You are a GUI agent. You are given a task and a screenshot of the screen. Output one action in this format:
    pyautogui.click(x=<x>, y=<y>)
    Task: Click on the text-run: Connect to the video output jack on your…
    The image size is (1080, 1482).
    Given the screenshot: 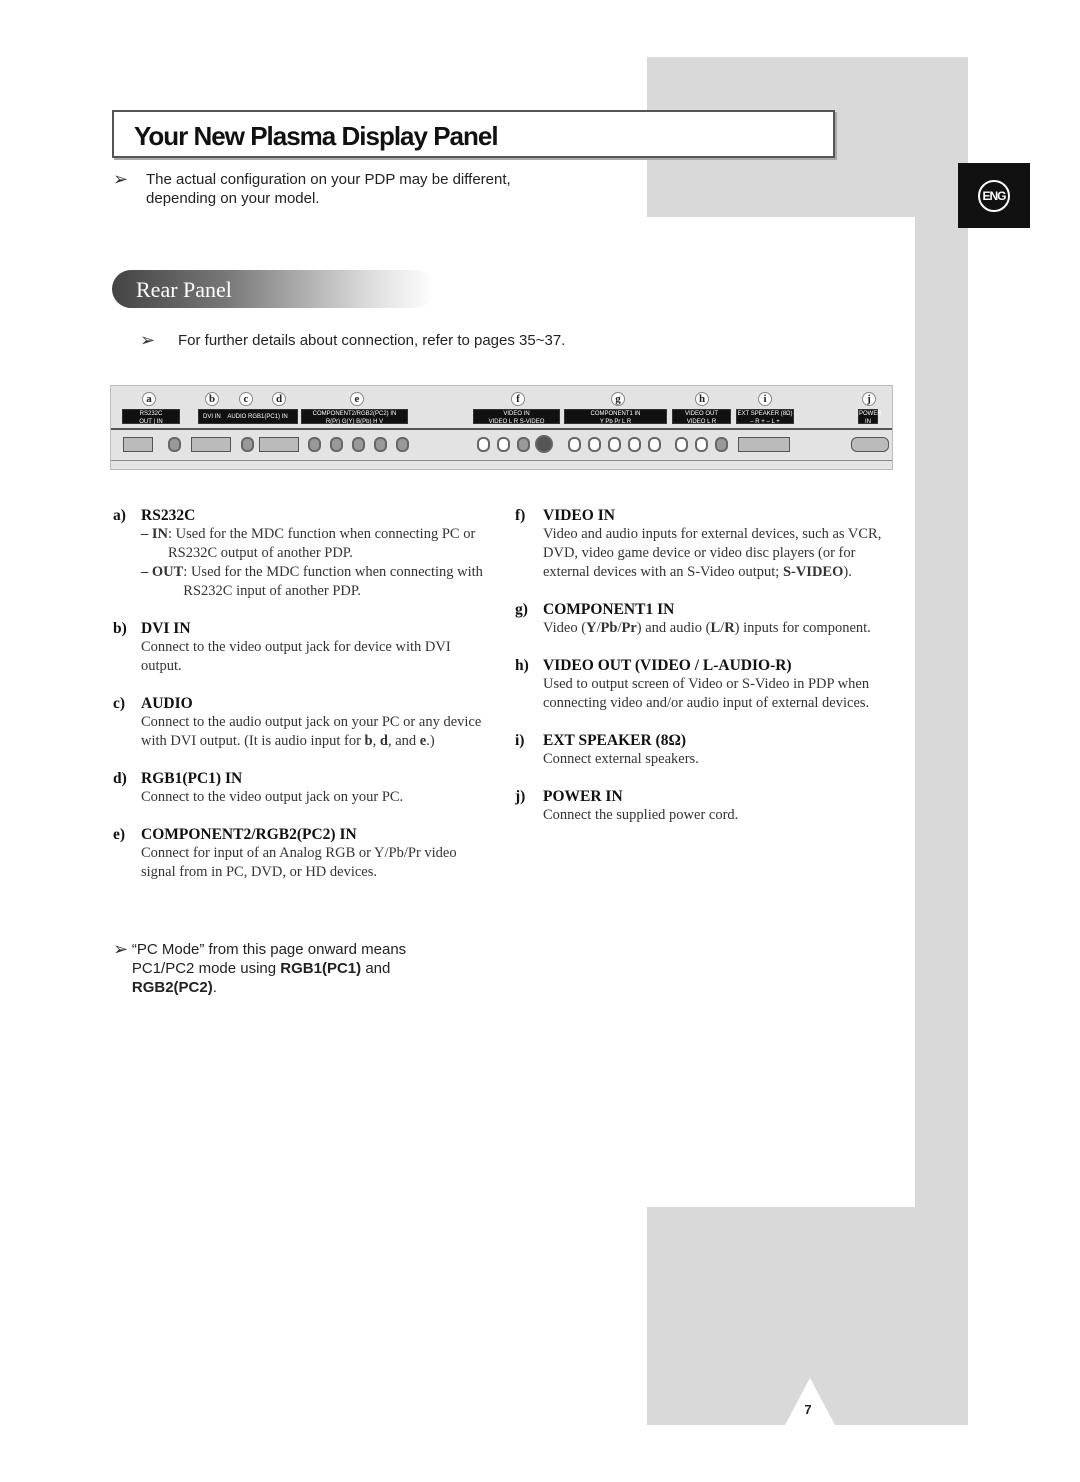 What is the action you would take?
    pyautogui.click(x=272, y=797)
    